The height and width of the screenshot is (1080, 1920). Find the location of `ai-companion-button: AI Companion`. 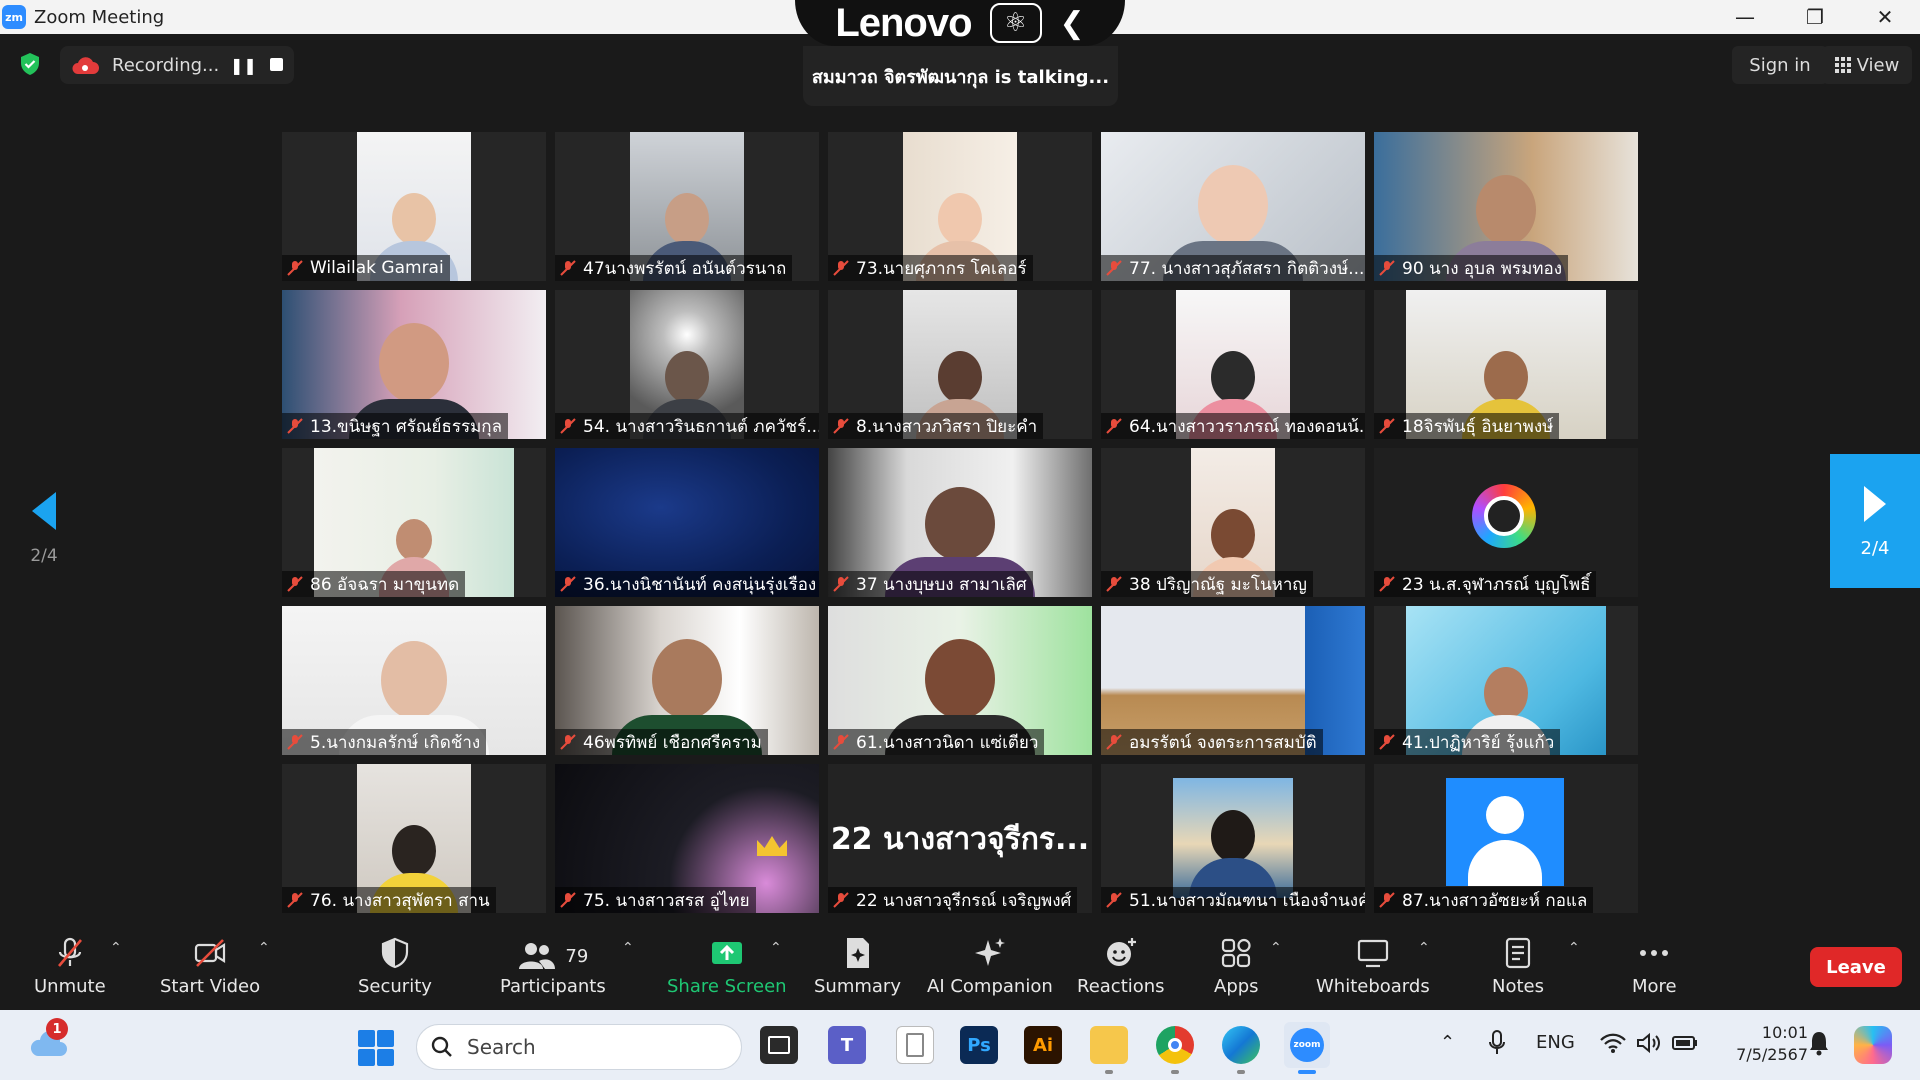

ai-companion-button: AI Companion is located at coordinates (990, 966).